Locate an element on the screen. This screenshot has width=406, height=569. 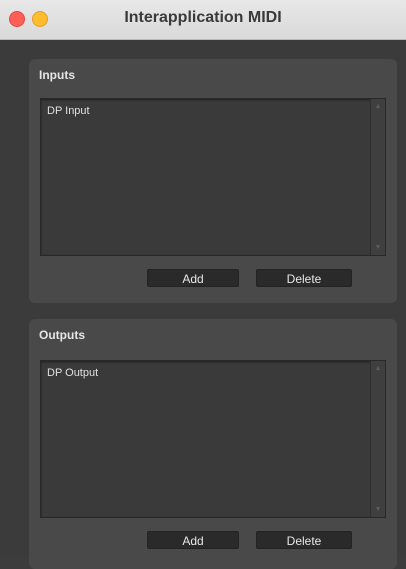
title-bar: Interapplication MIDI is located at coordinates (203, 20).